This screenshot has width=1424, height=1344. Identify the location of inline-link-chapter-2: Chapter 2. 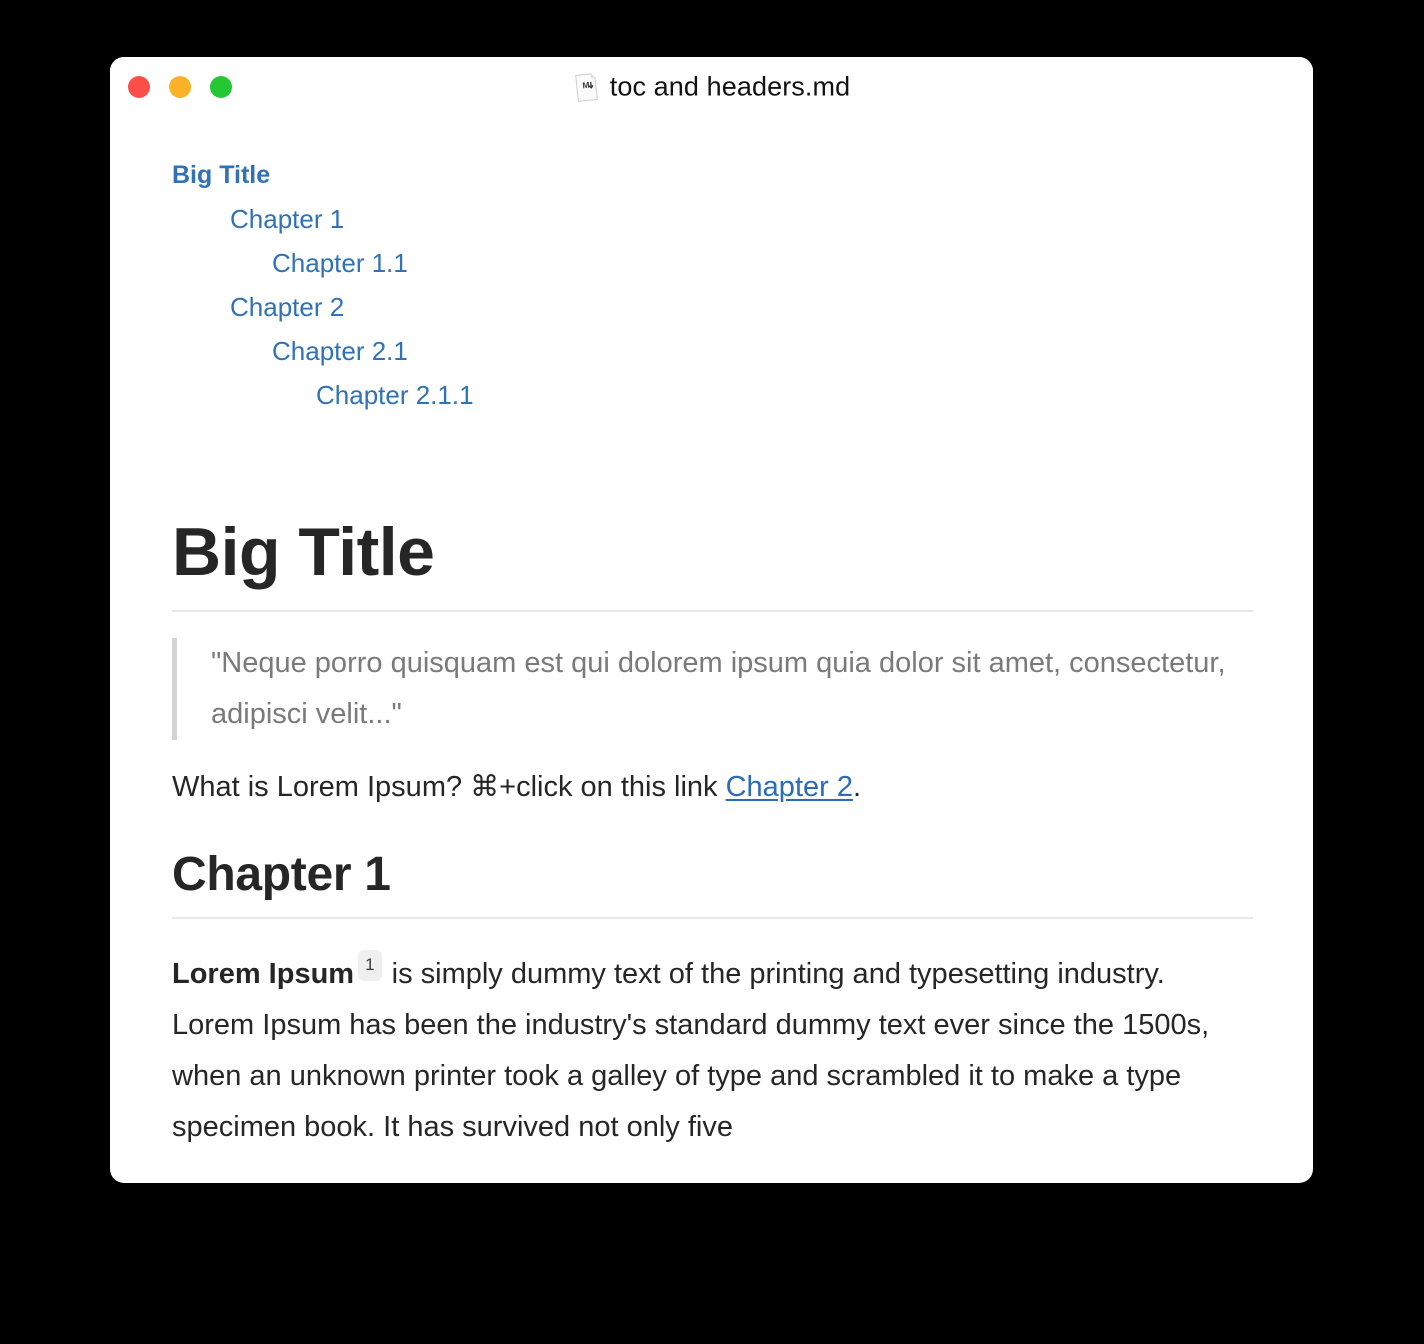
(789, 787).